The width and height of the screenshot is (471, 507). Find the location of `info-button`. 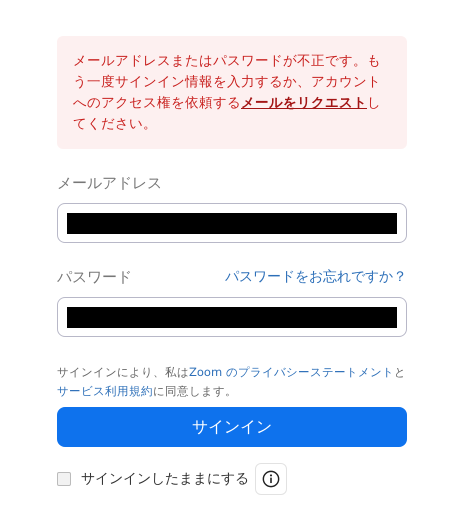

info-button is located at coordinates (271, 479).